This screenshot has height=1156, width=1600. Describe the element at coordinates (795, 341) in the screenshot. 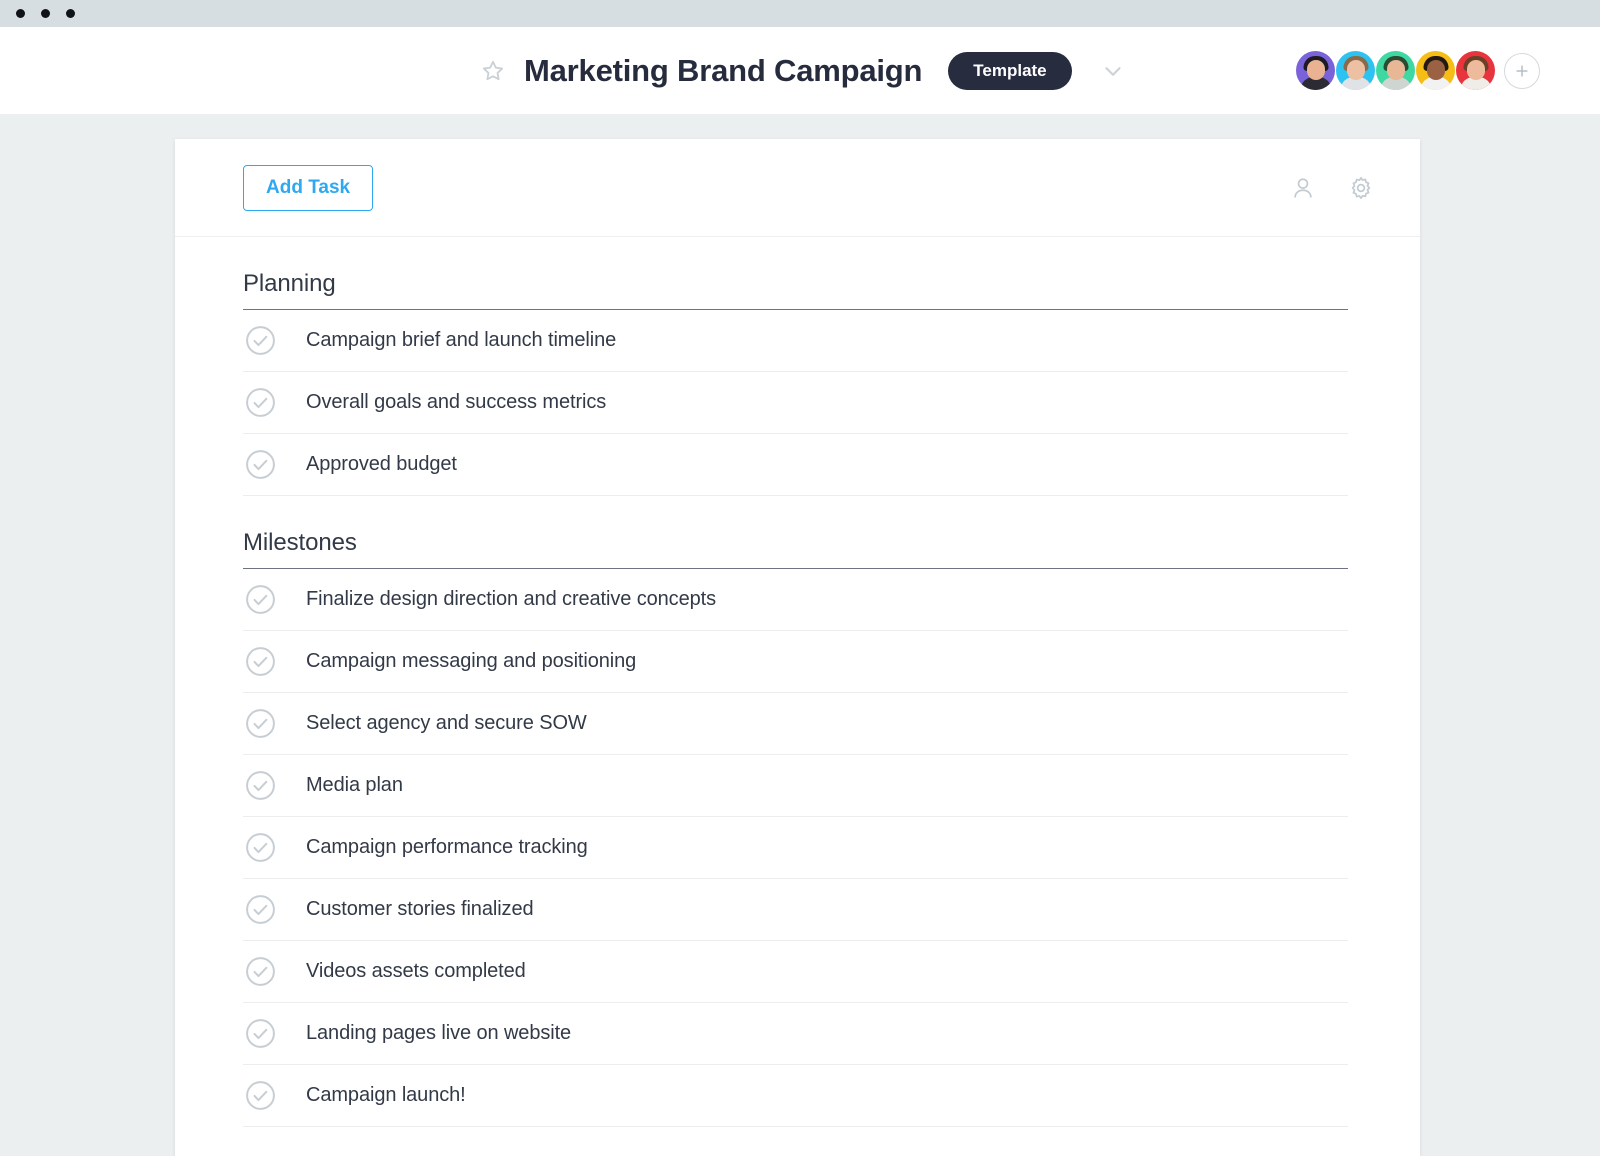

I see `task-row: Campaign brief and launch timeline` at that location.